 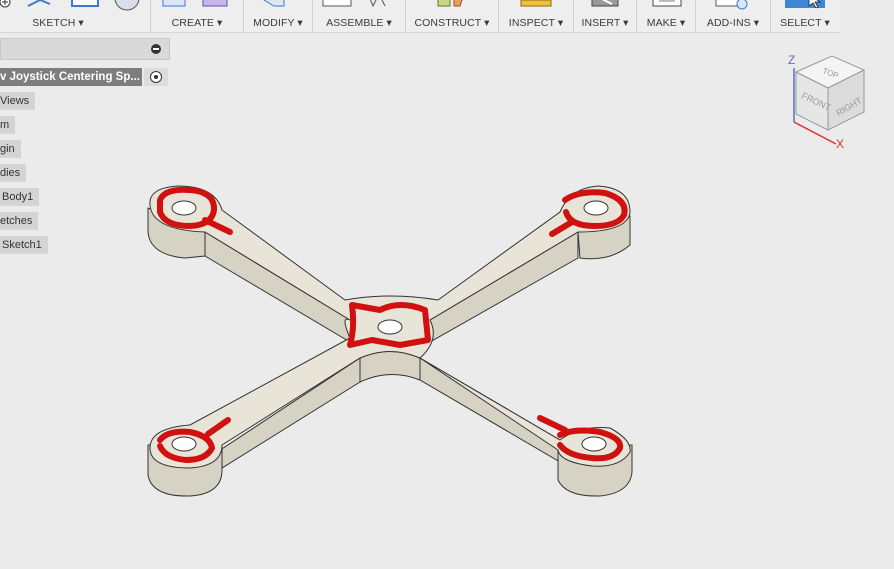 I want to click on axis-x-label: X, so click(x=840, y=144).